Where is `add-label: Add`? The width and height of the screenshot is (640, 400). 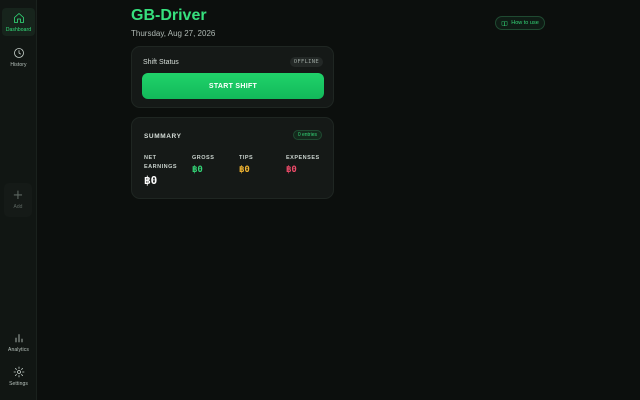
add-label: Add is located at coordinates (18, 207).